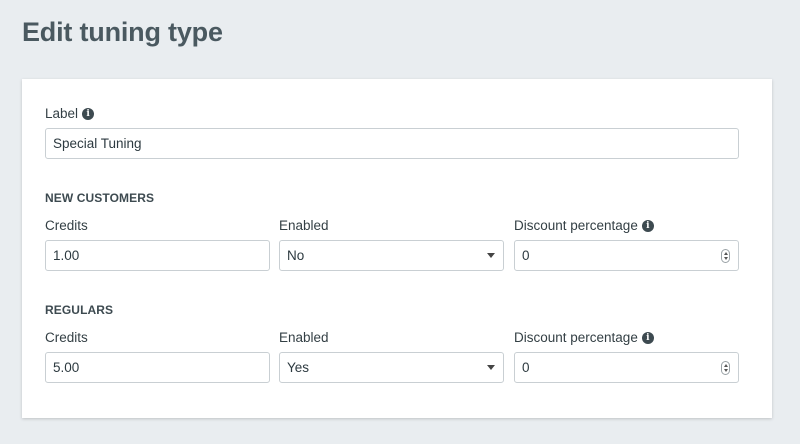  I want to click on regulars-discount-label: Discount percentage i, so click(584, 337).